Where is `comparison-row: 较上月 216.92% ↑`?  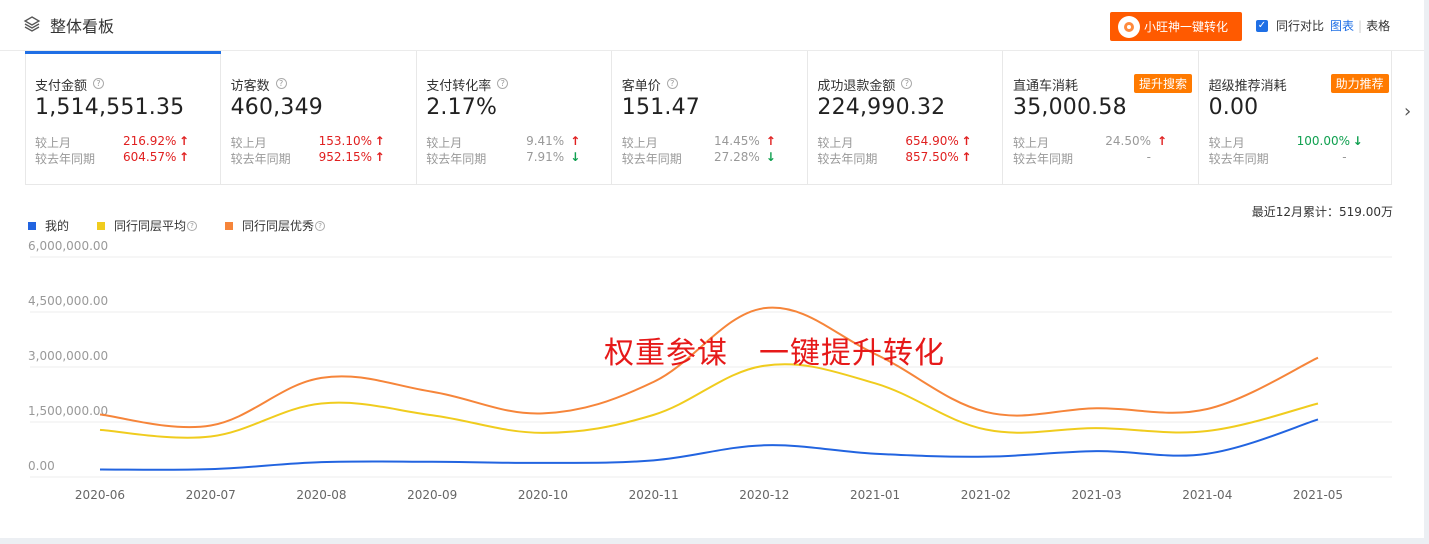
comparison-row: 较上月 216.92% ↑ is located at coordinates (120, 142).